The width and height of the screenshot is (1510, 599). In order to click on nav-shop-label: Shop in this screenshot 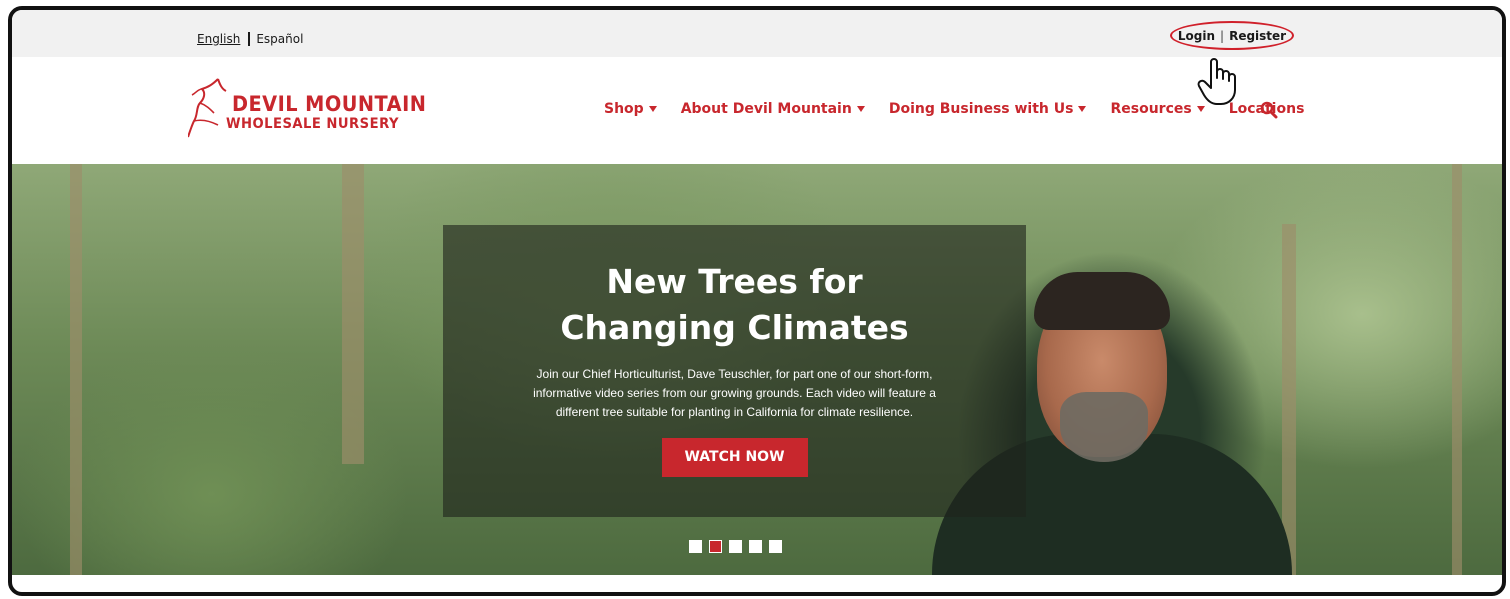, I will do `click(624, 109)`.